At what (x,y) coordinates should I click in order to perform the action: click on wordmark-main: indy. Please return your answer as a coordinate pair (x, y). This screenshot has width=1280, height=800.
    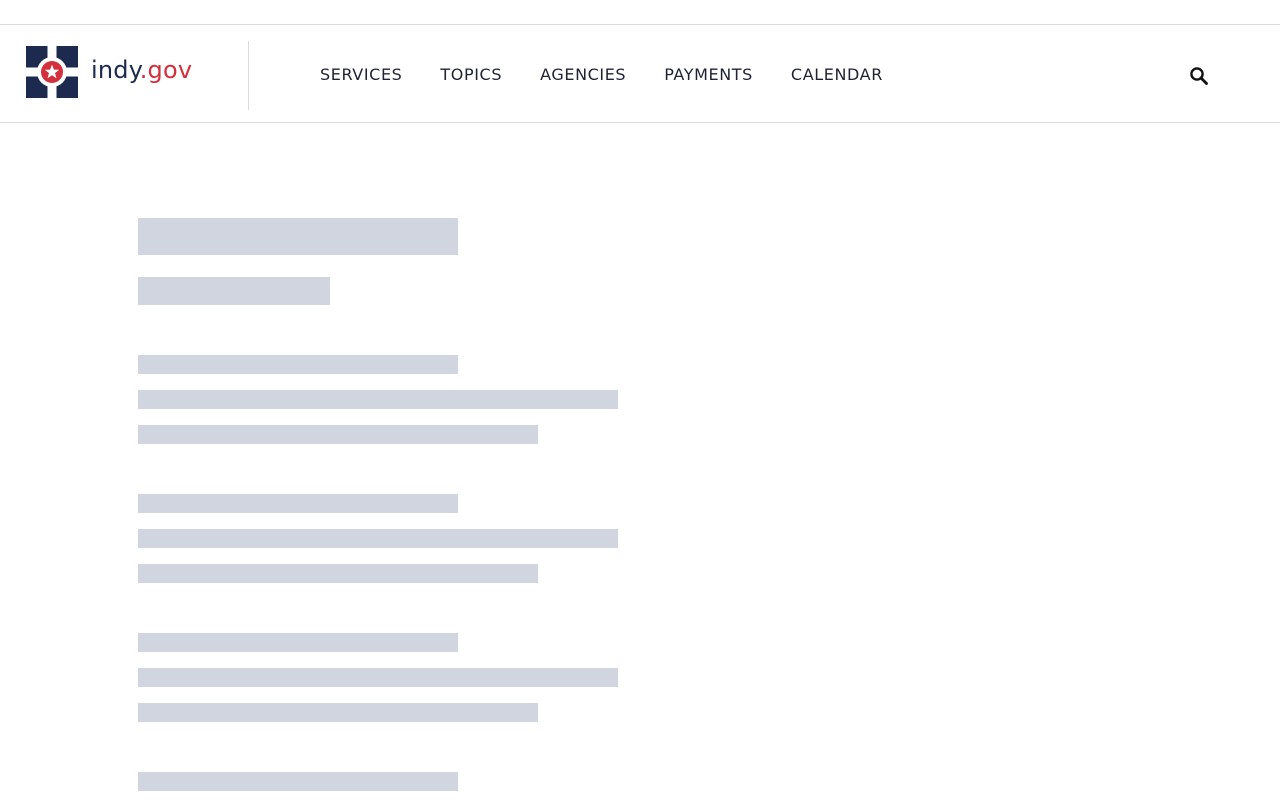
    Looking at the image, I should click on (115, 70).